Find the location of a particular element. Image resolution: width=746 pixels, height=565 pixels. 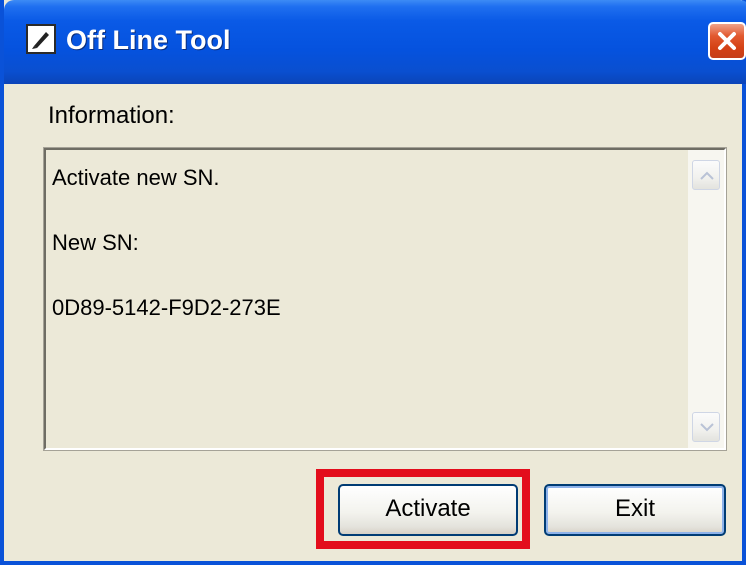

close-icon is located at coordinates (727, 41).